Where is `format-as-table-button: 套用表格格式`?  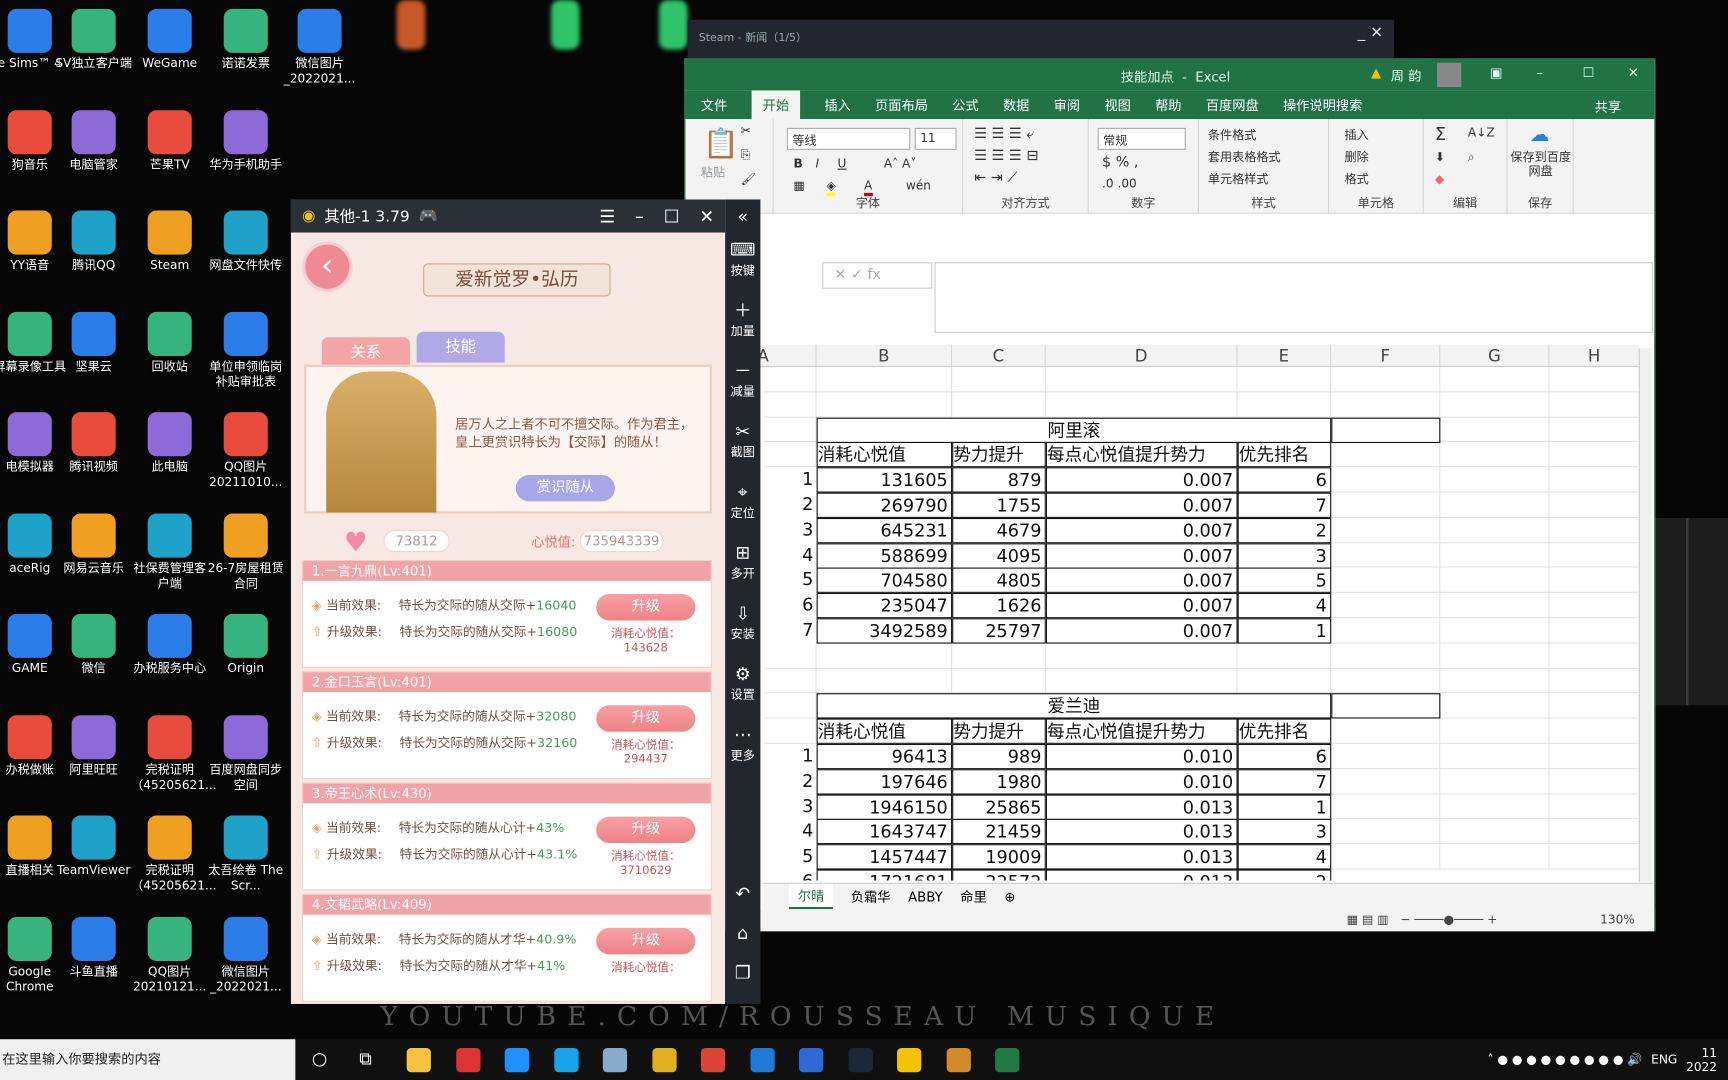
format-as-table-button: 套用表格格式 is located at coordinates (1244, 157).